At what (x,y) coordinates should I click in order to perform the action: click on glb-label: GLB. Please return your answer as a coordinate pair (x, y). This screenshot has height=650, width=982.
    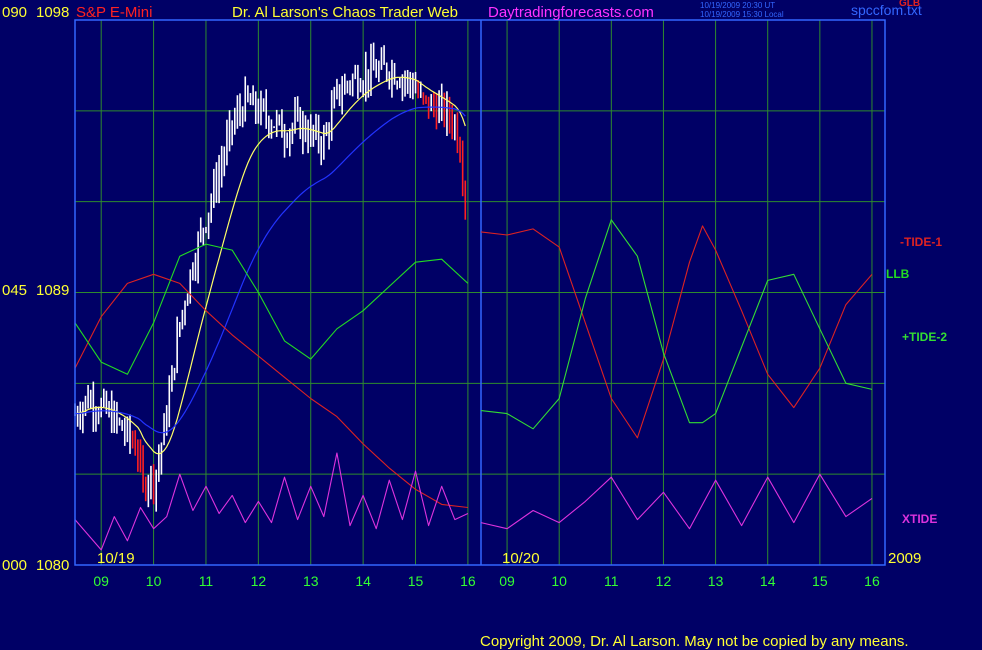
    Looking at the image, I should click on (909, 4).